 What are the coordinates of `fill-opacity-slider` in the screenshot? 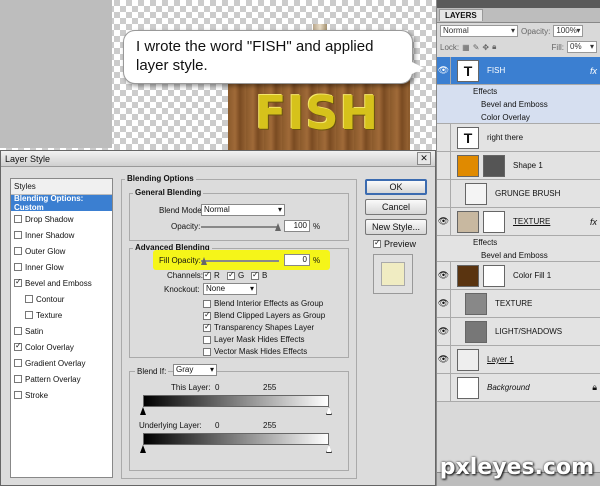 It's located at (240, 261).